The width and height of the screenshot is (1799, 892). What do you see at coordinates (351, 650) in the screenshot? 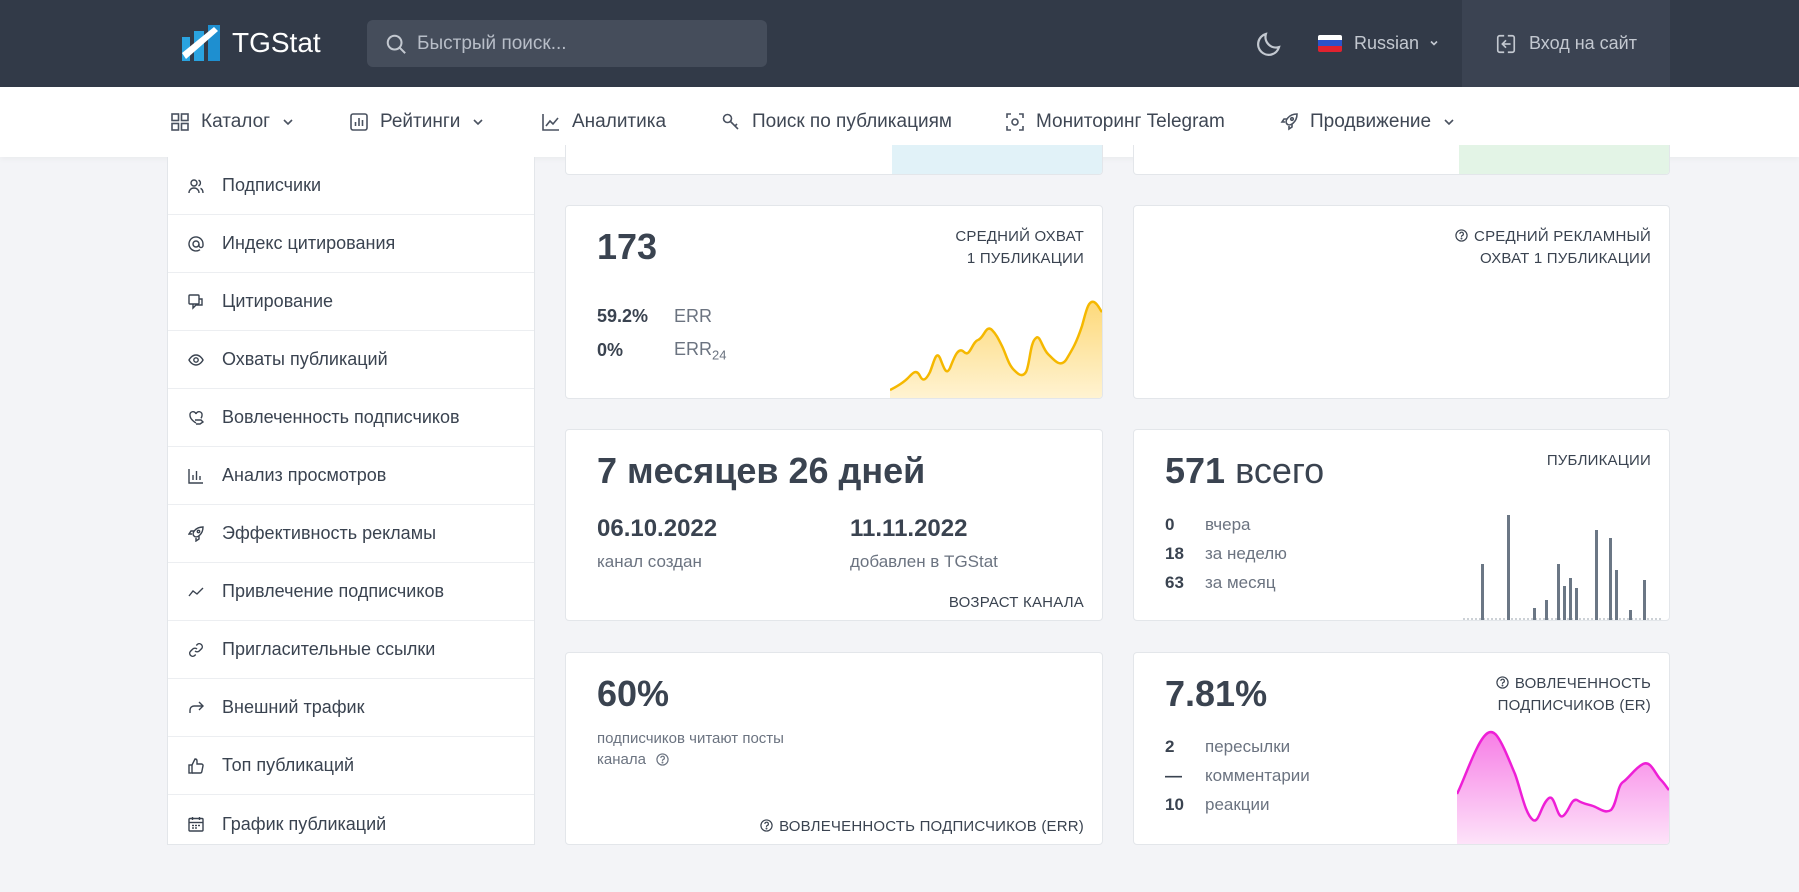
I see `sidebar-item-invite-links: Пригласительные ссылки` at bounding box center [351, 650].